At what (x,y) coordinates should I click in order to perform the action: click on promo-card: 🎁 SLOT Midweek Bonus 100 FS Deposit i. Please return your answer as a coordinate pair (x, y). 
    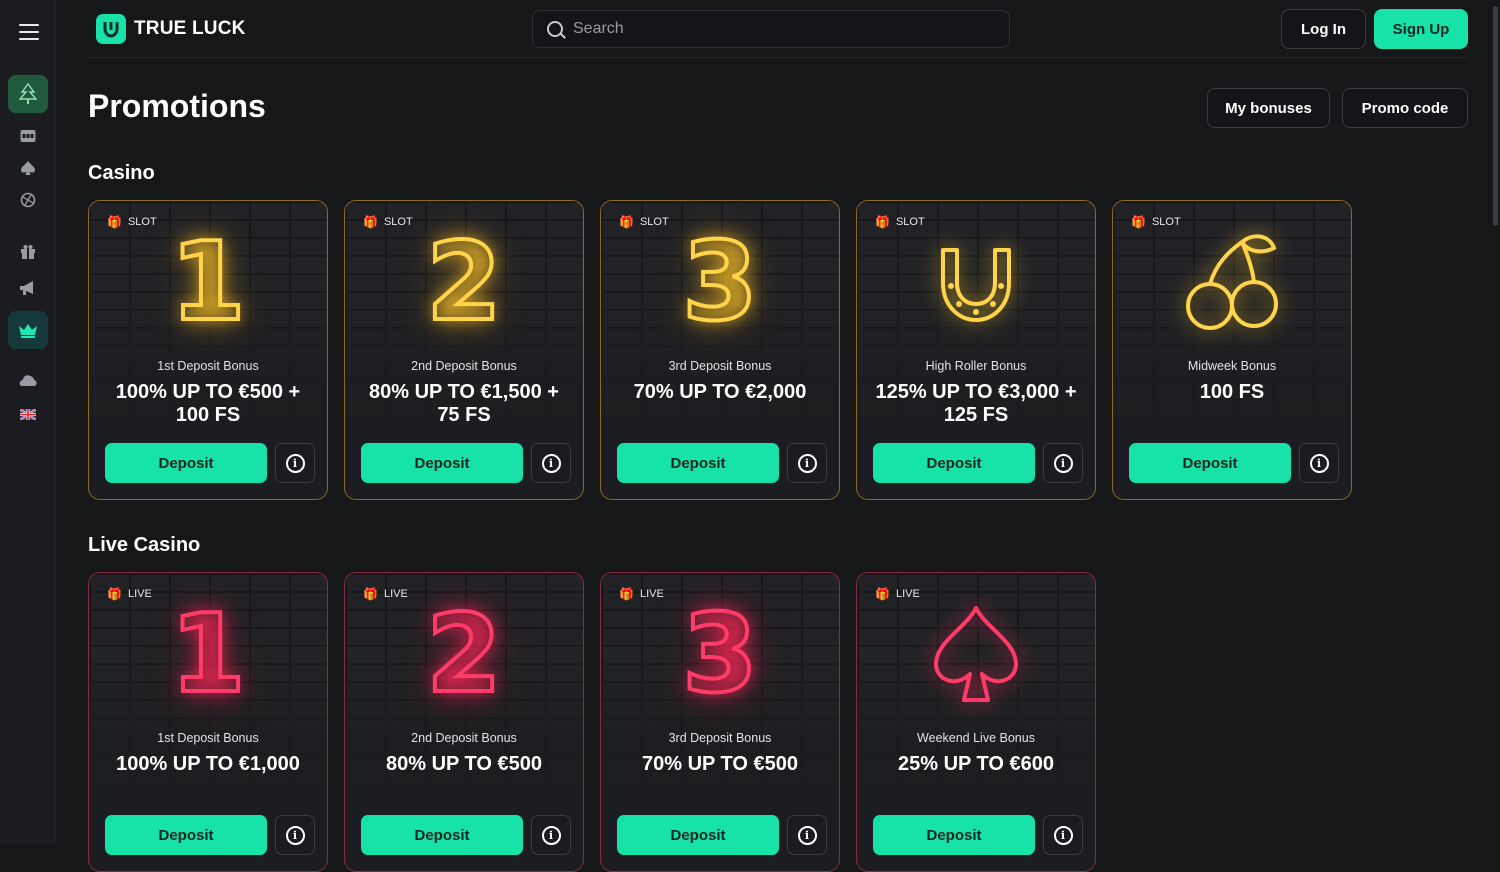
    Looking at the image, I should click on (1232, 350).